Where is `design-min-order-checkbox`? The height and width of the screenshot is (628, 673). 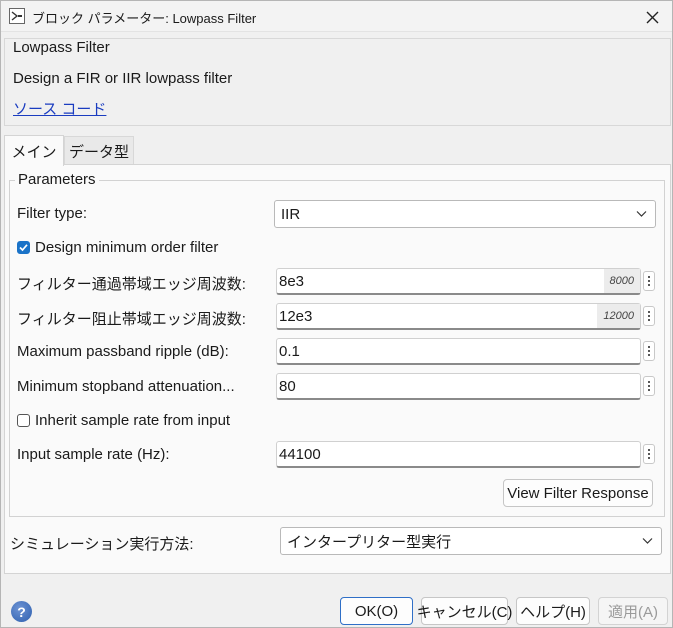
design-min-order-checkbox is located at coordinates (23, 247).